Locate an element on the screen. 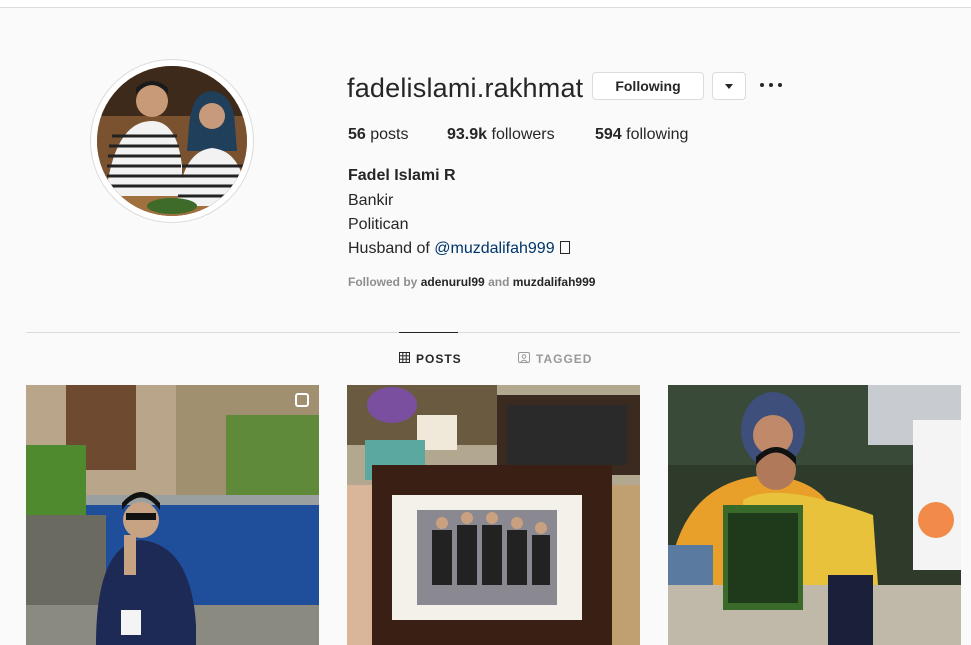  suggested-dropdown-button is located at coordinates (729, 86).